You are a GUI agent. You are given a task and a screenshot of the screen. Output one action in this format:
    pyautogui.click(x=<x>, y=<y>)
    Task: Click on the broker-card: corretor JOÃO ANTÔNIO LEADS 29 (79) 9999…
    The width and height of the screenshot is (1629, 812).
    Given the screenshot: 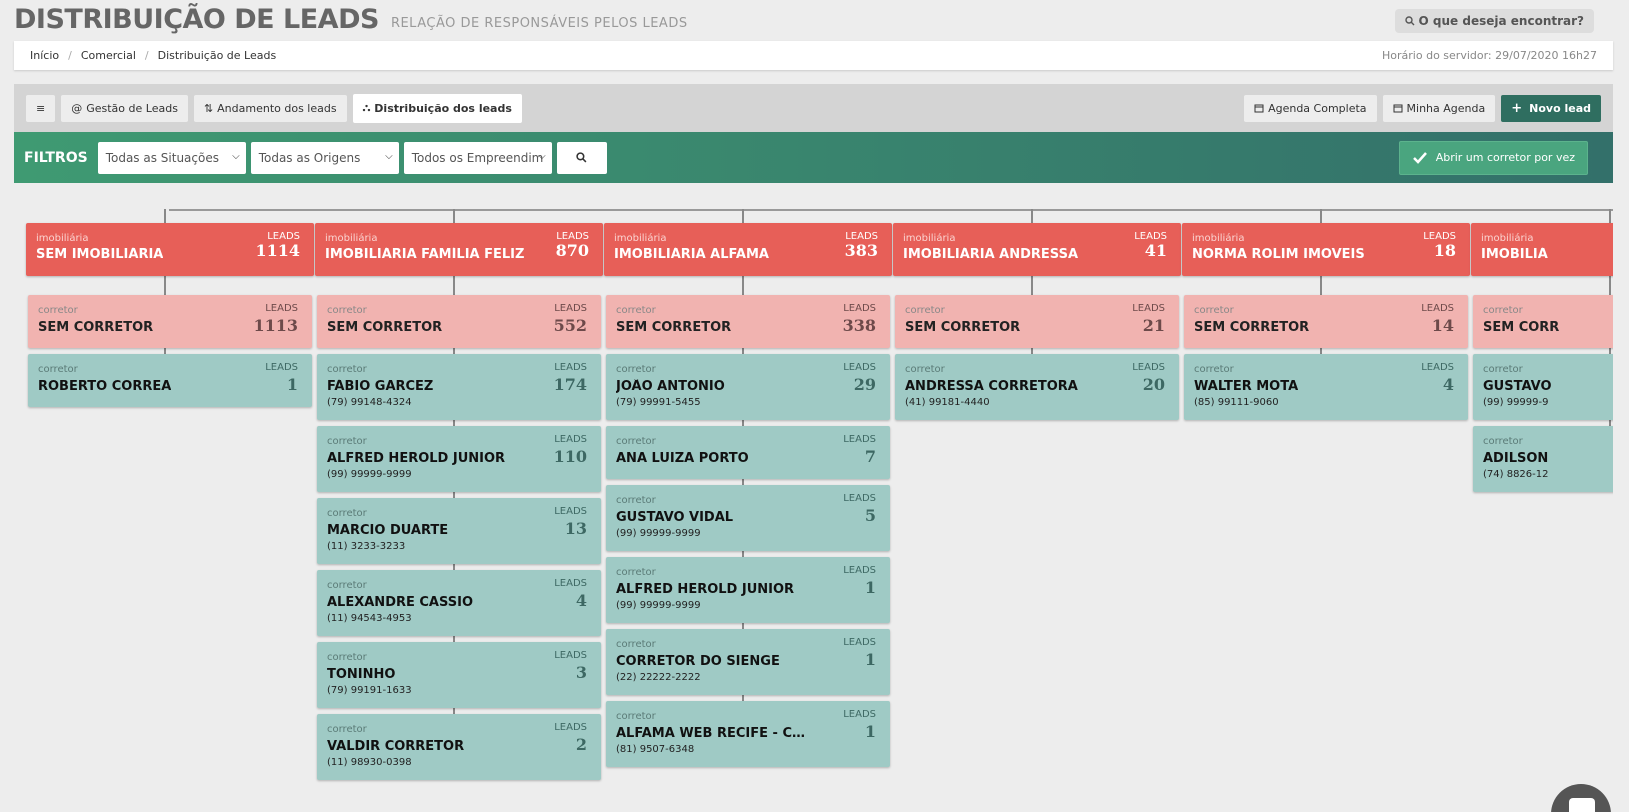 What is the action you would take?
    pyautogui.click(x=748, y=387)
    